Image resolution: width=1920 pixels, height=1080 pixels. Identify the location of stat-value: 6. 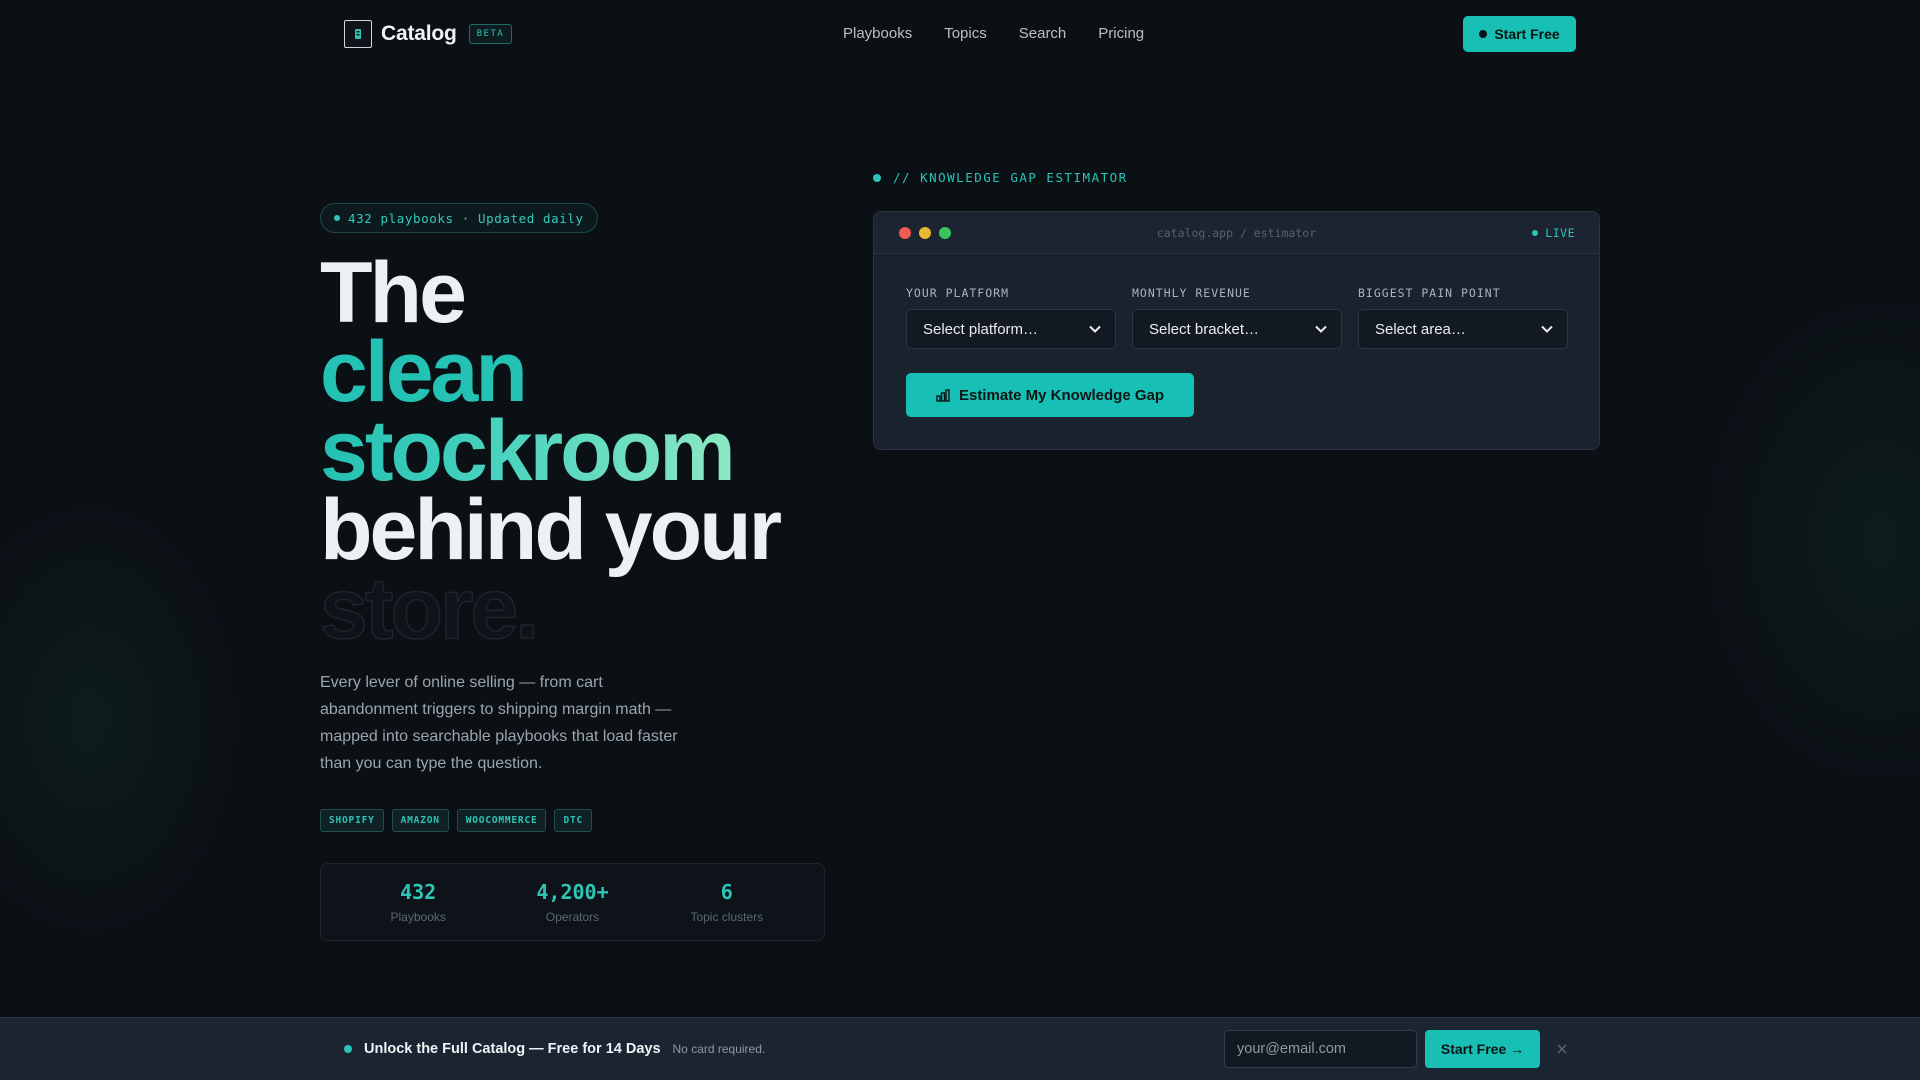
(726, 892).